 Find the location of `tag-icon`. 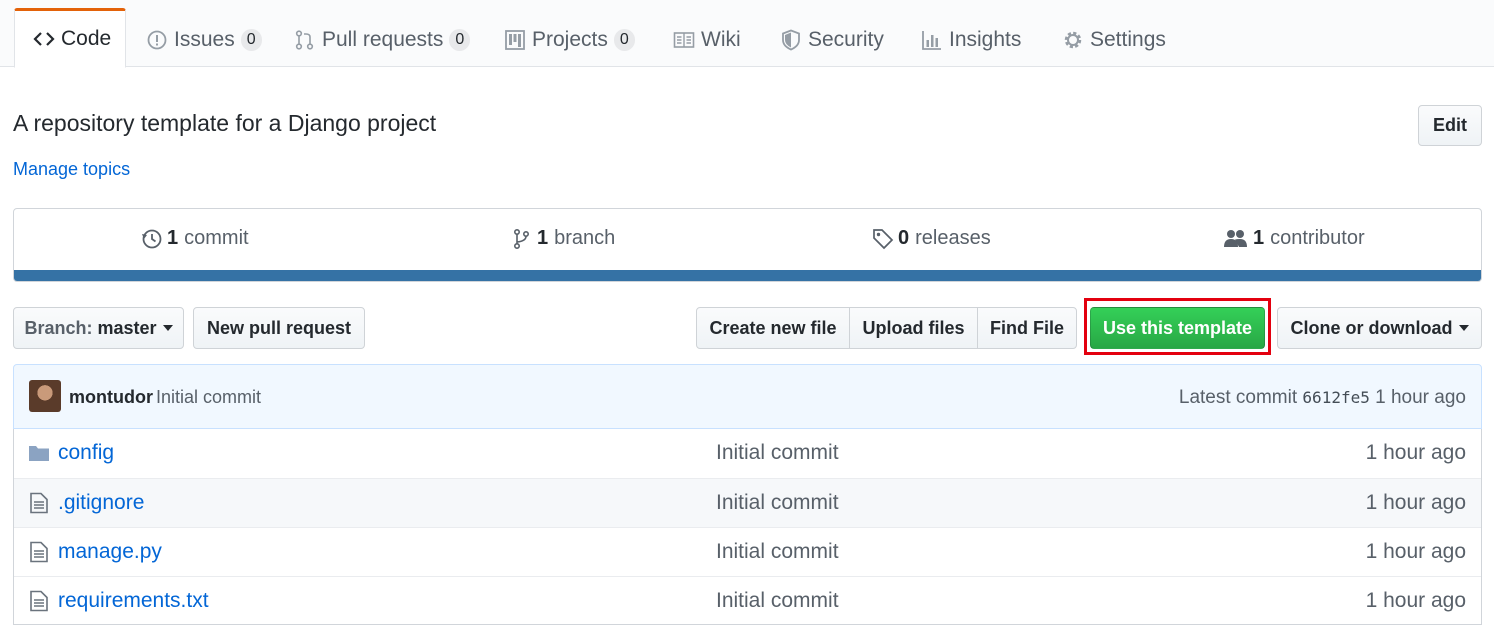

tag-icon is located at coordinates (883, 239).